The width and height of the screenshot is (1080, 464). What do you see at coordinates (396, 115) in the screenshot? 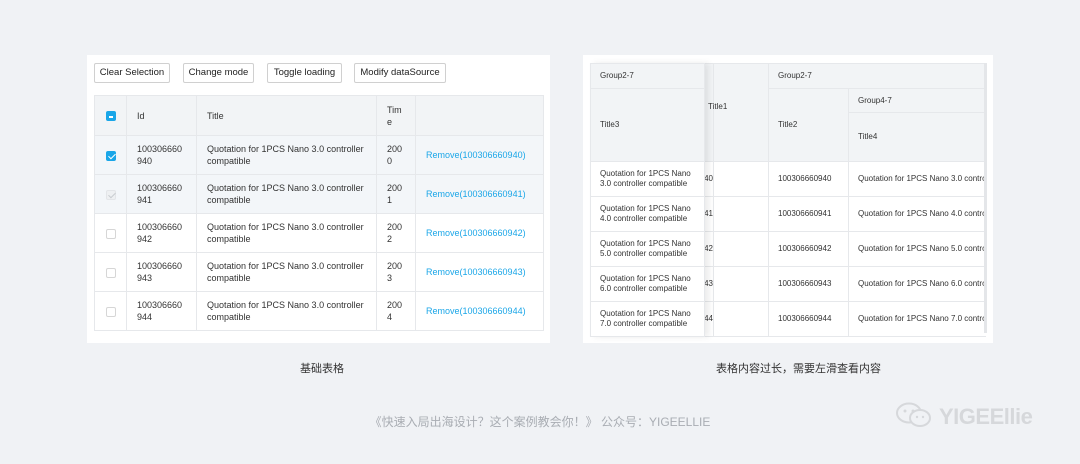
I see `column-header-time: Tim e` at bounding box center [396, 115].